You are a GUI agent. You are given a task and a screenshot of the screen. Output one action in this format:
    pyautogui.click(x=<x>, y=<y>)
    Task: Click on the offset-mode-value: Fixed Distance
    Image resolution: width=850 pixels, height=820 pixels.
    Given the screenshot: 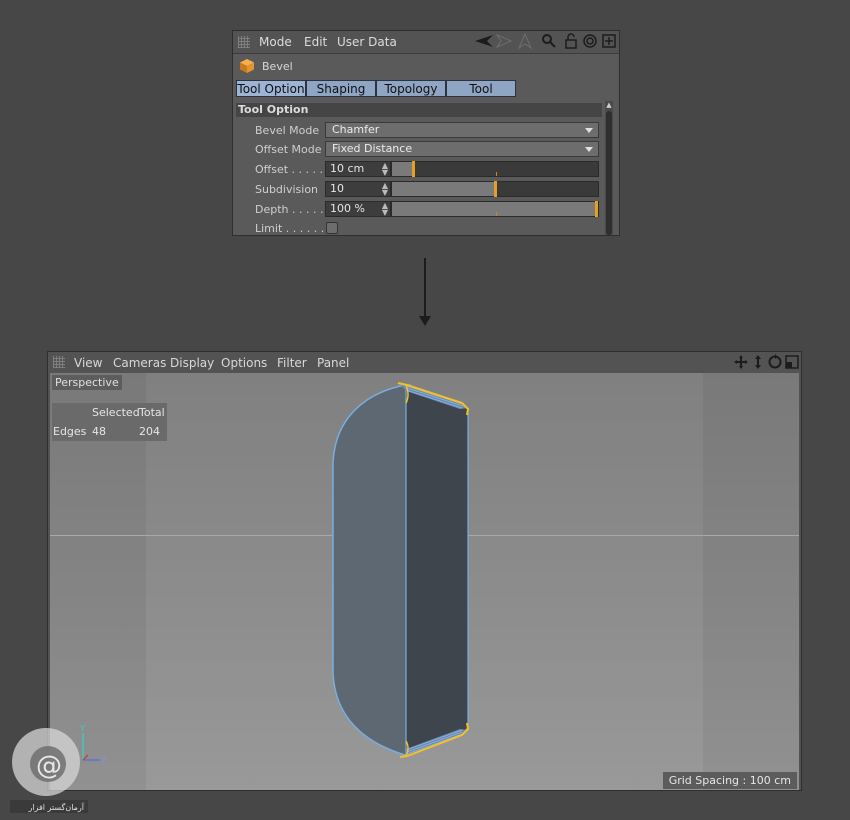 What is the action you would take?
    pyautogui.click(x=372, y=148)
    